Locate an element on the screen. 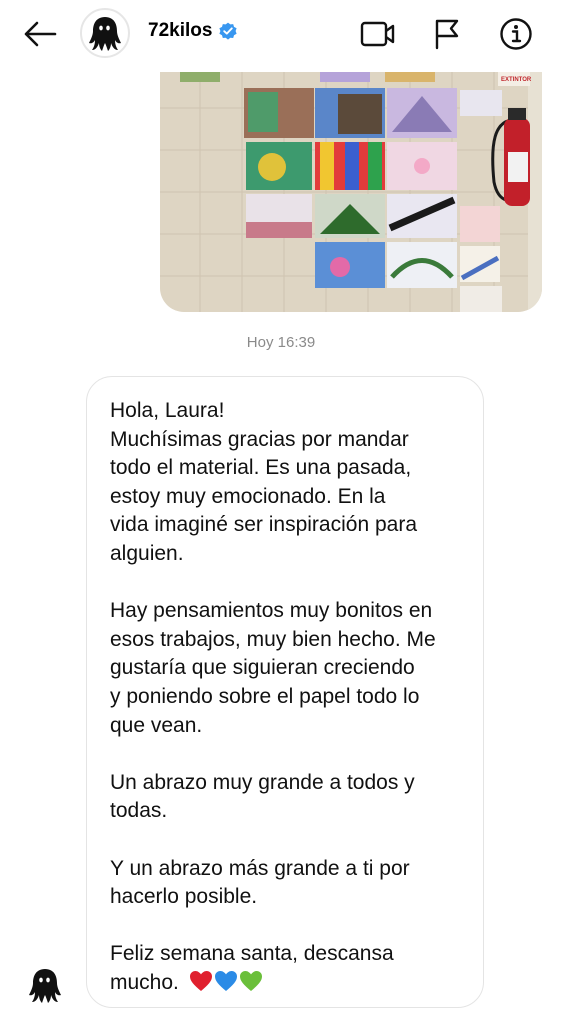 The image size is (562, 1024). info-icon is located at coordinates (516, 34).